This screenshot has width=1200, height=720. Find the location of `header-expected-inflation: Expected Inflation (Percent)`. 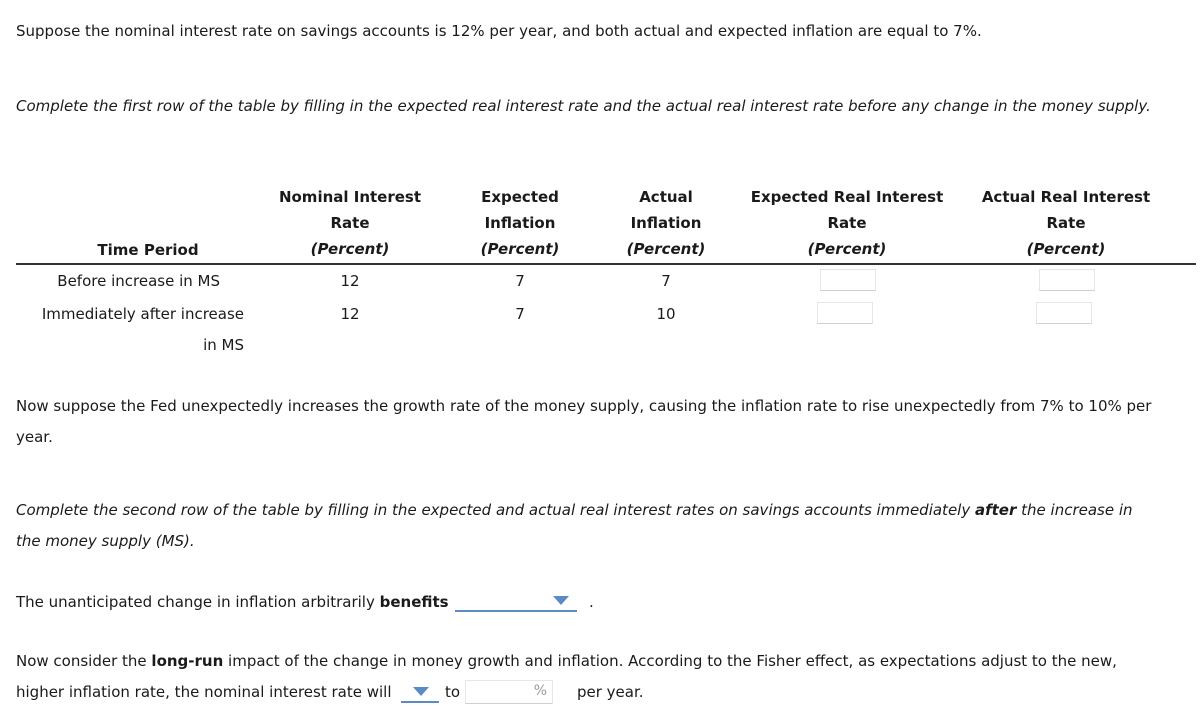

header-expected-inflation: Expected Inflation (Percent) is located at coordinates (520, 223).